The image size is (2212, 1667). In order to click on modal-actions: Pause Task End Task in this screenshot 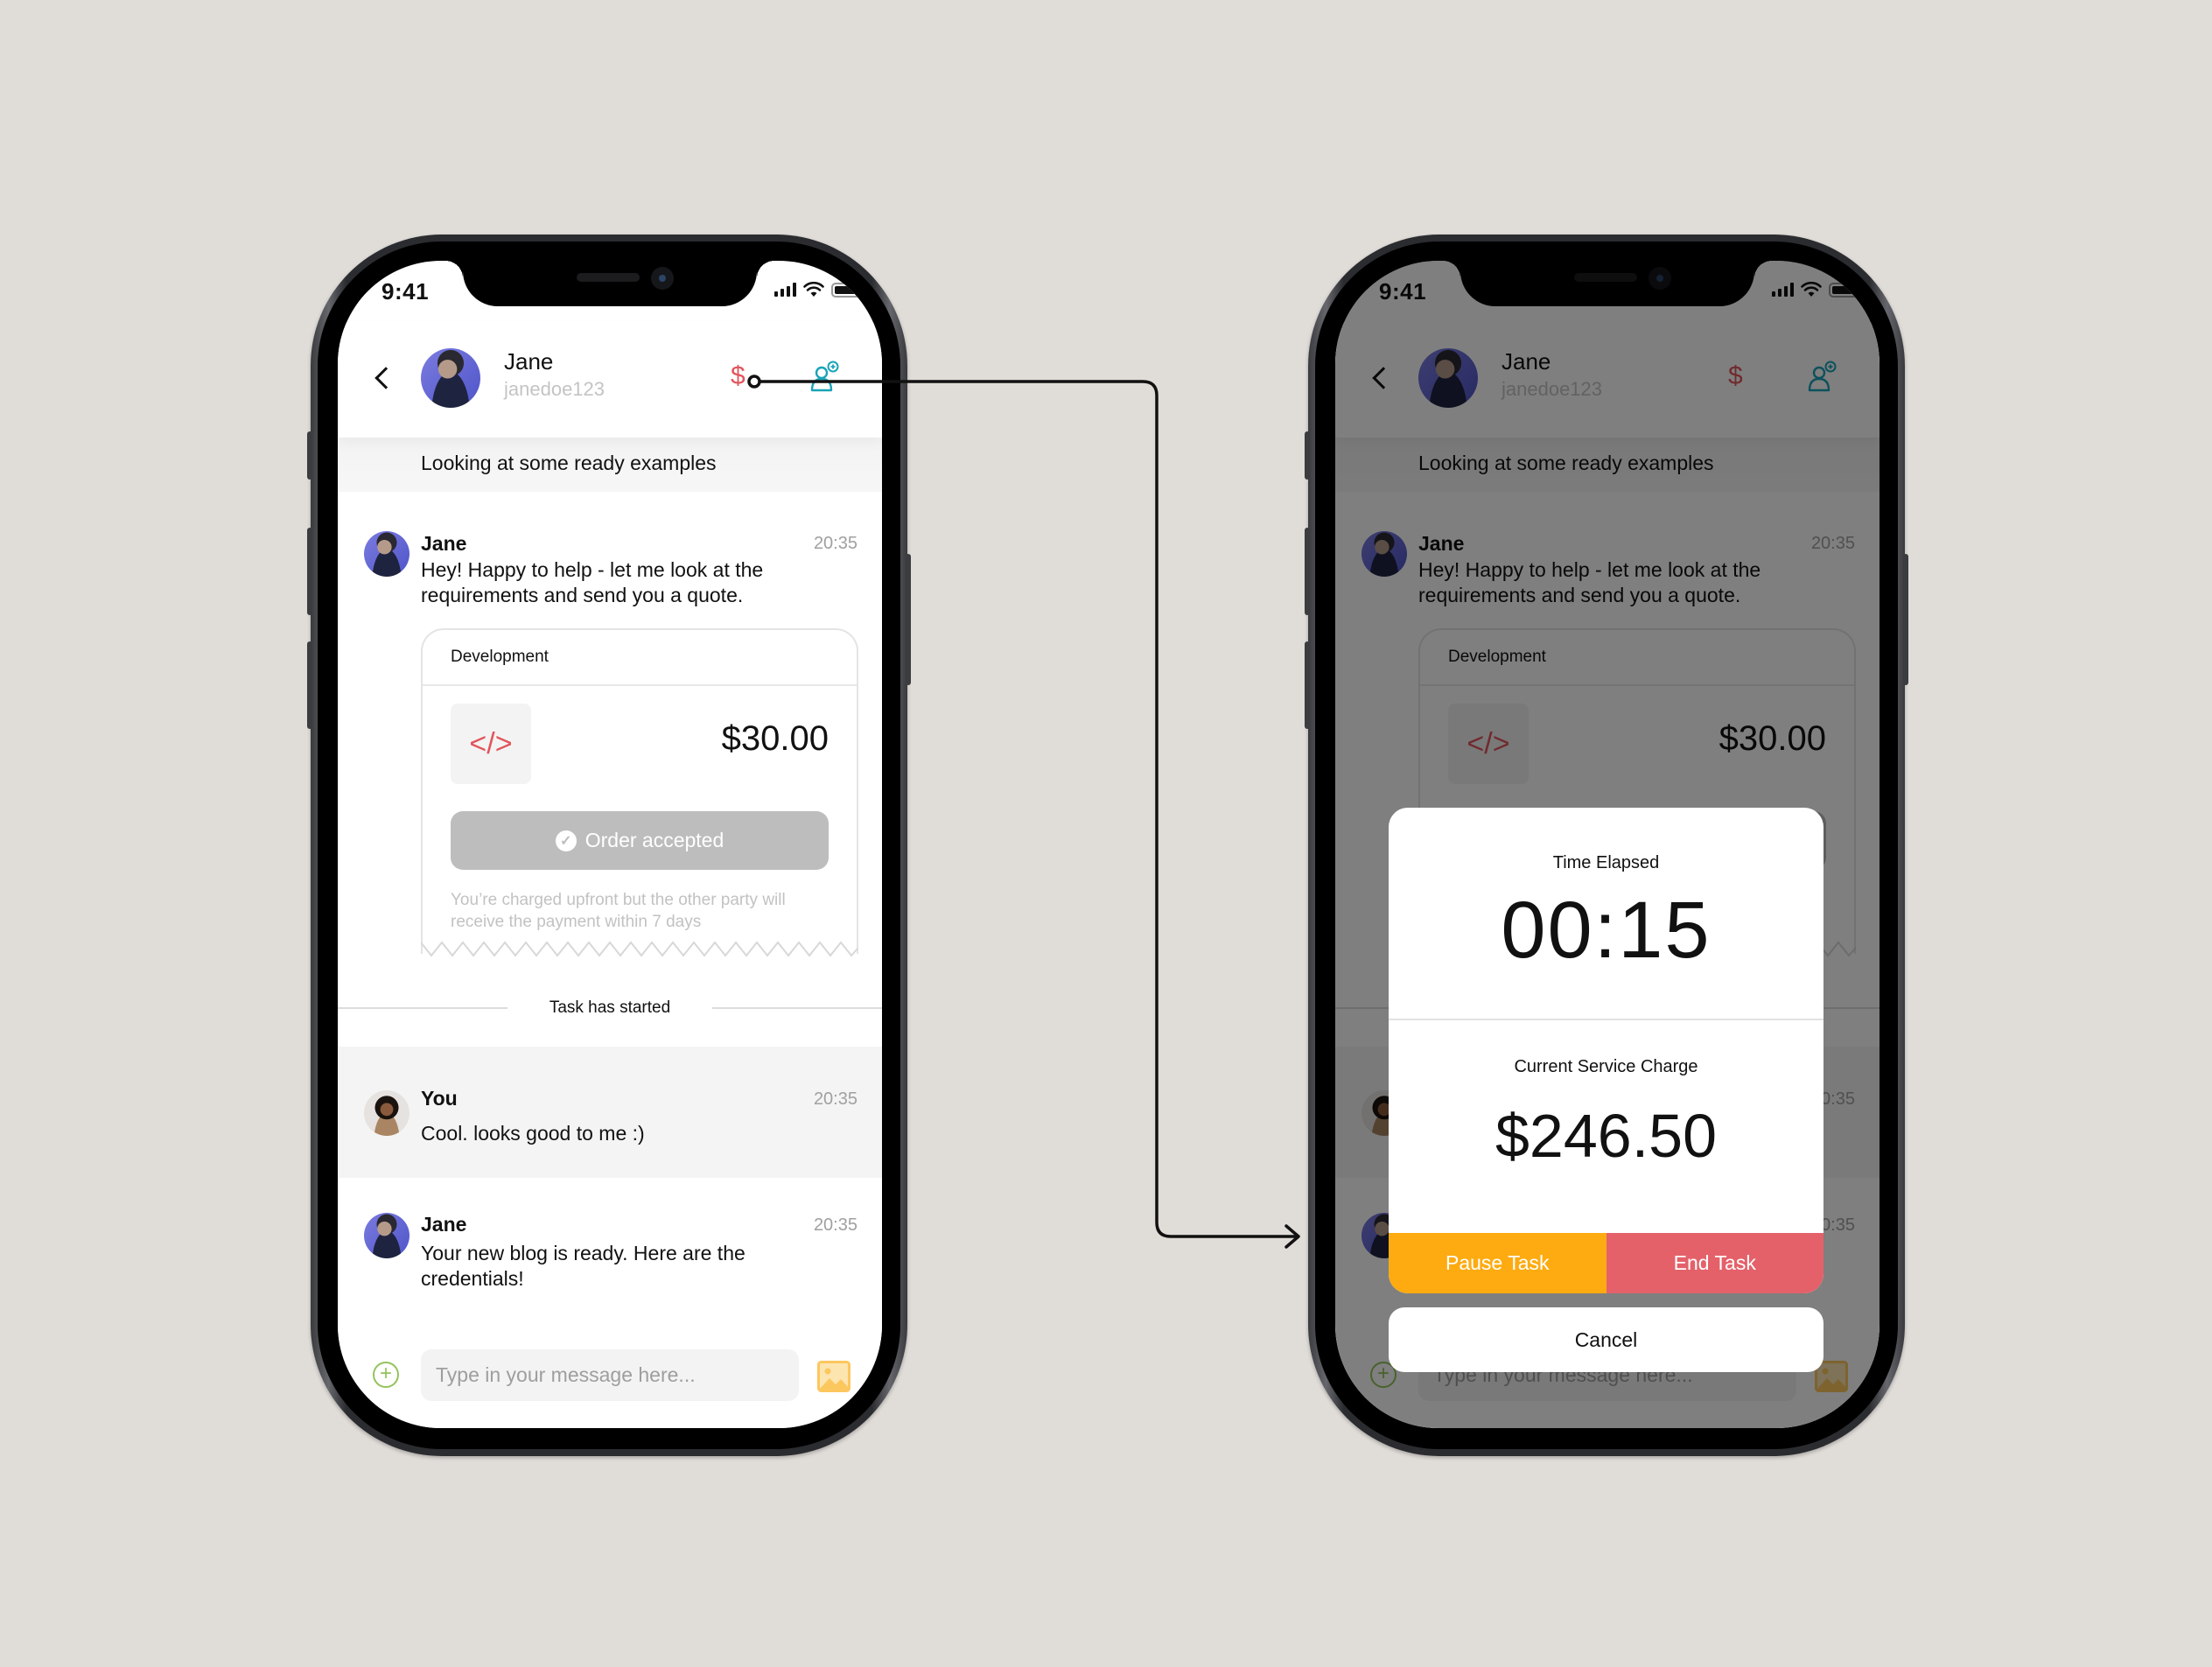, I will do `click(1606, 1263)`.